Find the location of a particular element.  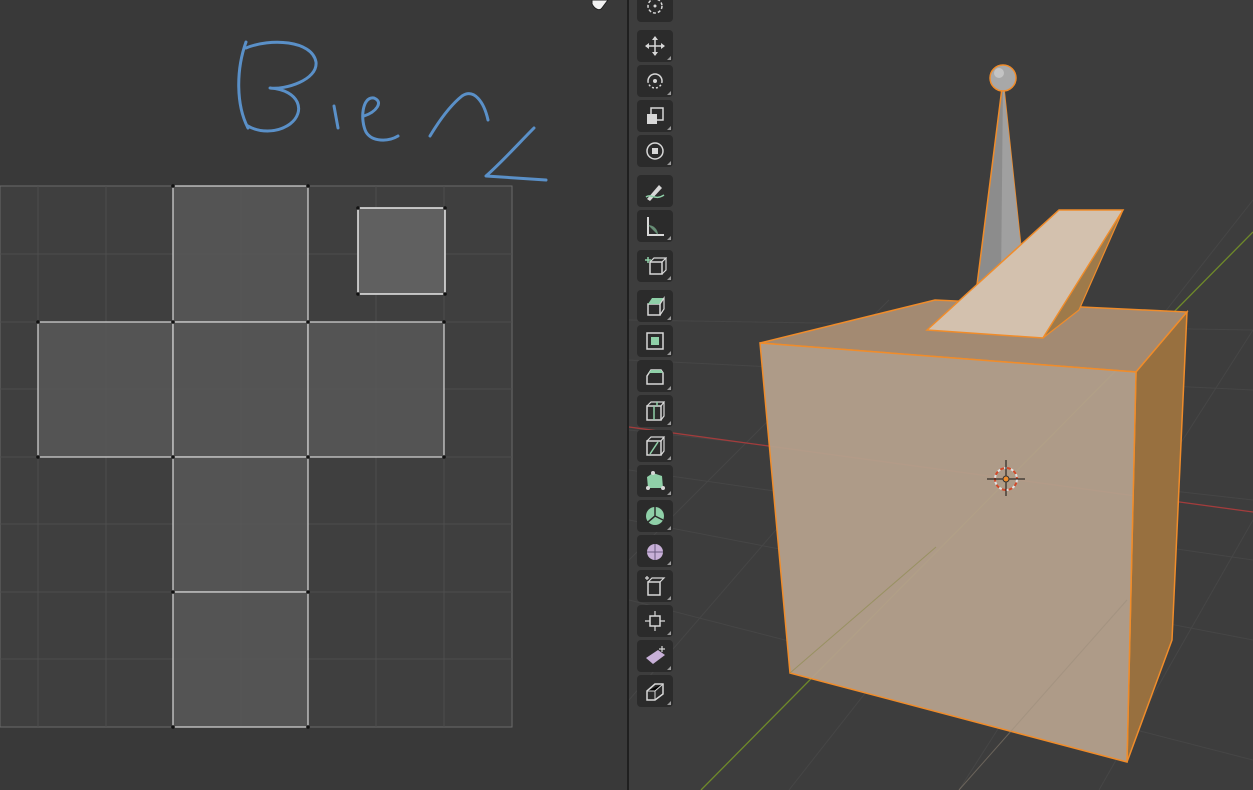

cursor-tool is located at coordinates (655, 11).